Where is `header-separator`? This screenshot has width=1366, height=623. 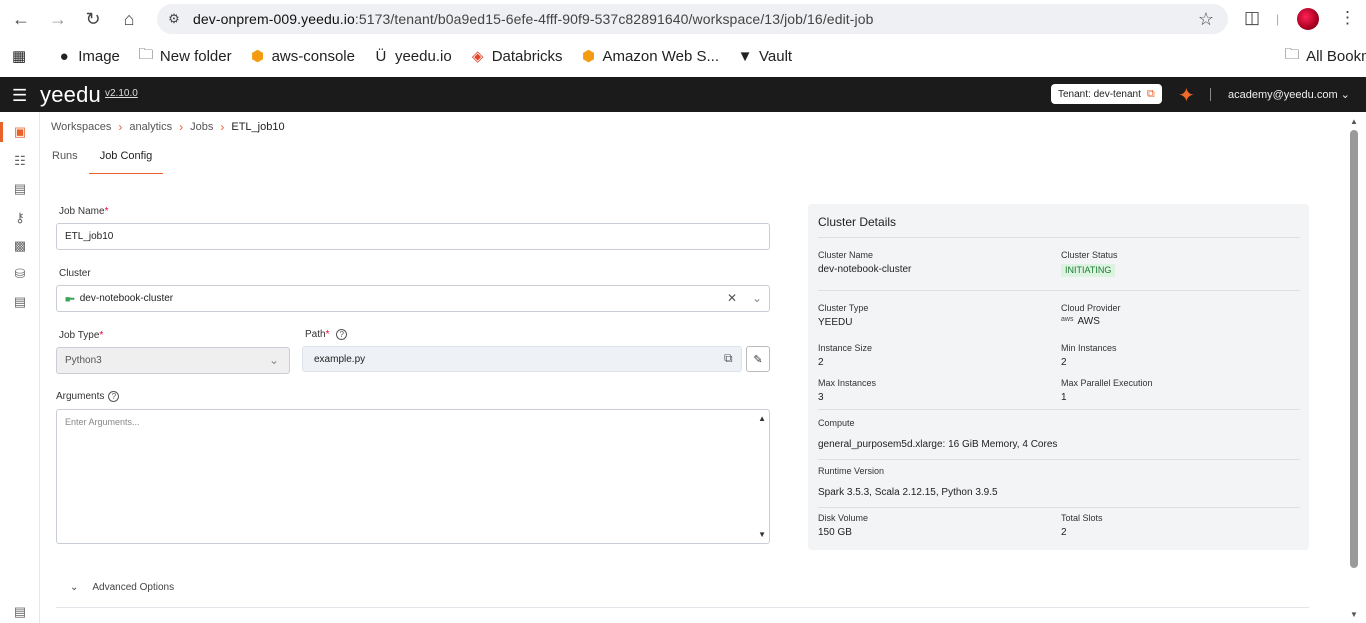
header-separator is located at coordinates (1210, 94).